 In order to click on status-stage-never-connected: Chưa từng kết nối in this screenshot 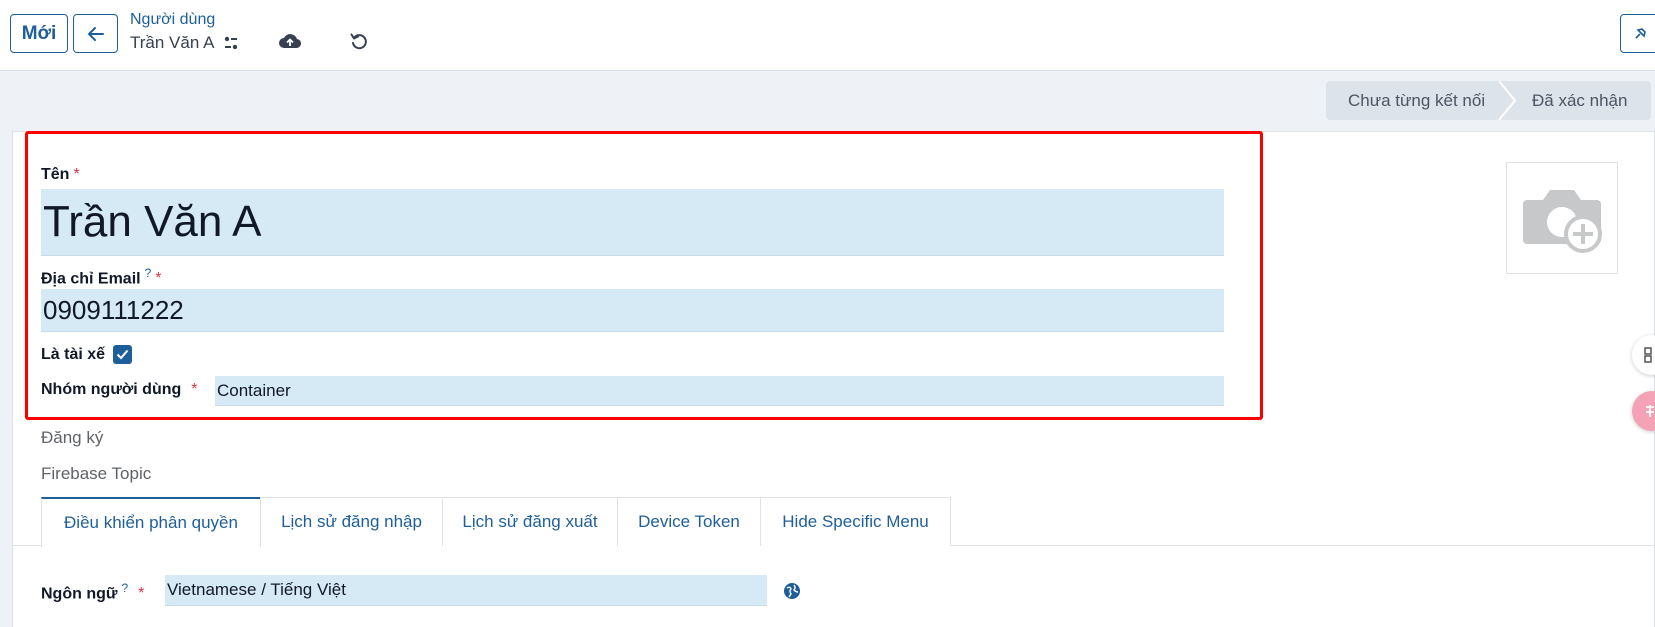, I will do `click(1416, 100)`.